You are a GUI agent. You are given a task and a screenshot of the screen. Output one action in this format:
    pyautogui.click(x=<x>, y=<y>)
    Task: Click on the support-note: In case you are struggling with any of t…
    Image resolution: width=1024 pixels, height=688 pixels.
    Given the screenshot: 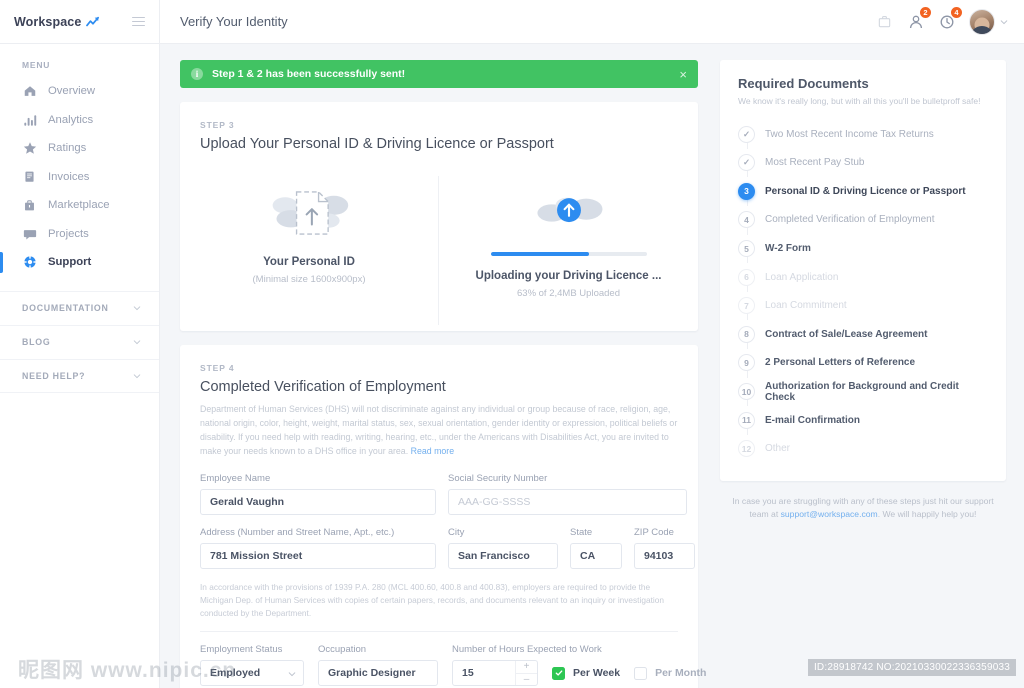 What is the action you would take?
    pyautogui.click(x=863, y=508)
    